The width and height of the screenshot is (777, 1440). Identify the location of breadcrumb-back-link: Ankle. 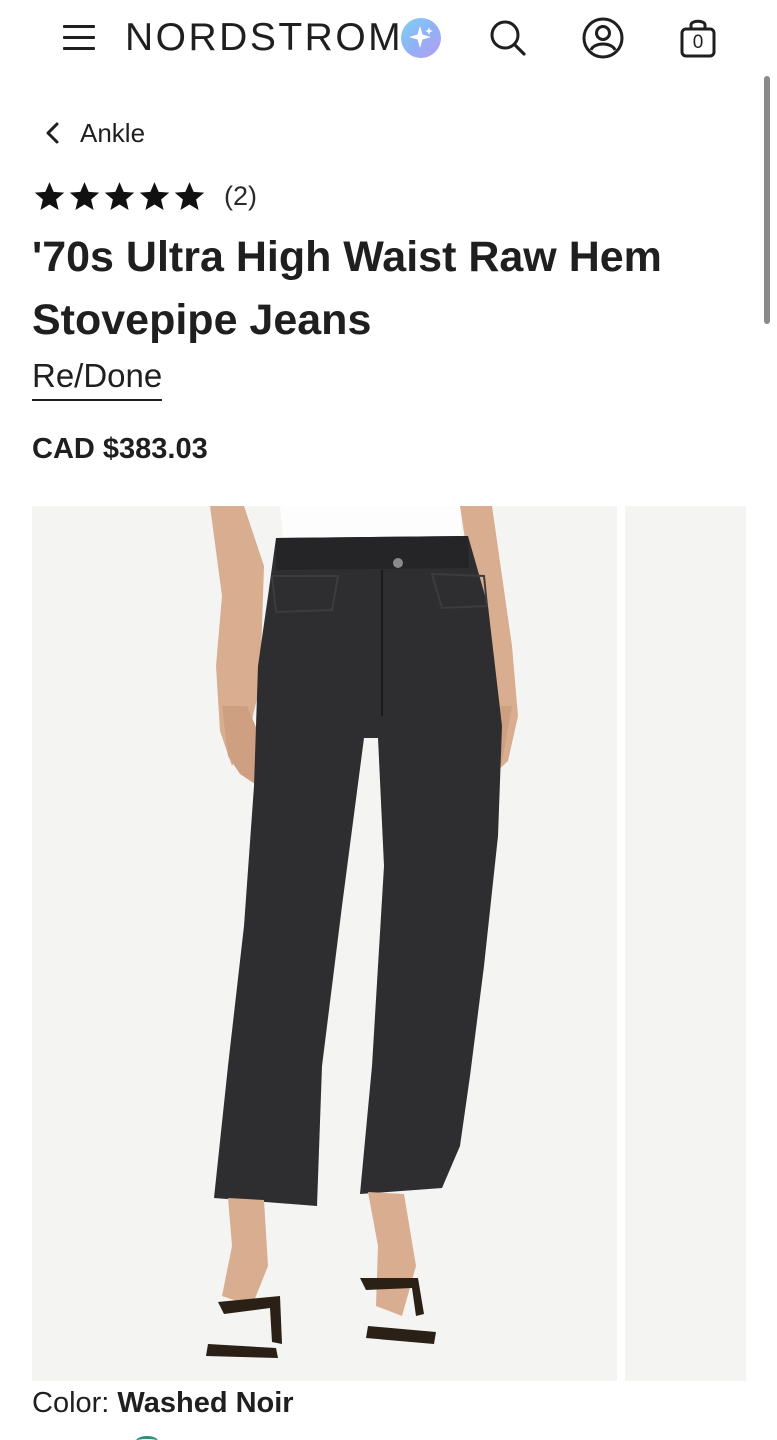
(92, 133).